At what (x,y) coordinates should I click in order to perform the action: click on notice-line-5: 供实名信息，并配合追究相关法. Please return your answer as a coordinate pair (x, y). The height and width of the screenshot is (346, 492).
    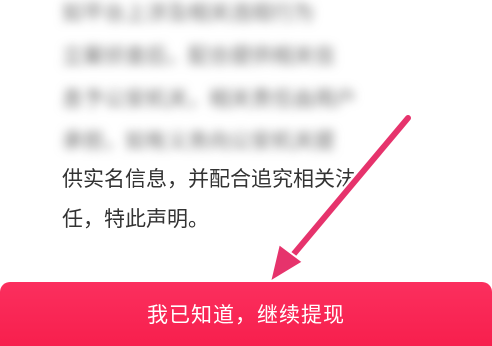
    Looking at the image, I should click on (209, 179).